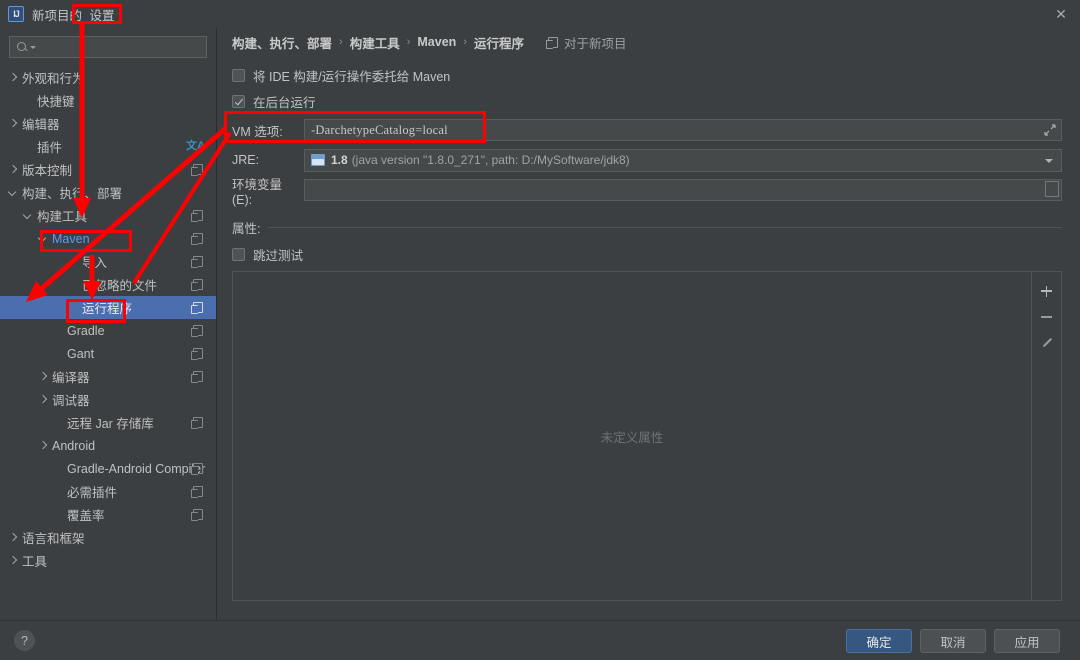 This screenshot has width=1080, height=660. I want to click on sidebar-item-label: 必需插件, so click(92, 493).